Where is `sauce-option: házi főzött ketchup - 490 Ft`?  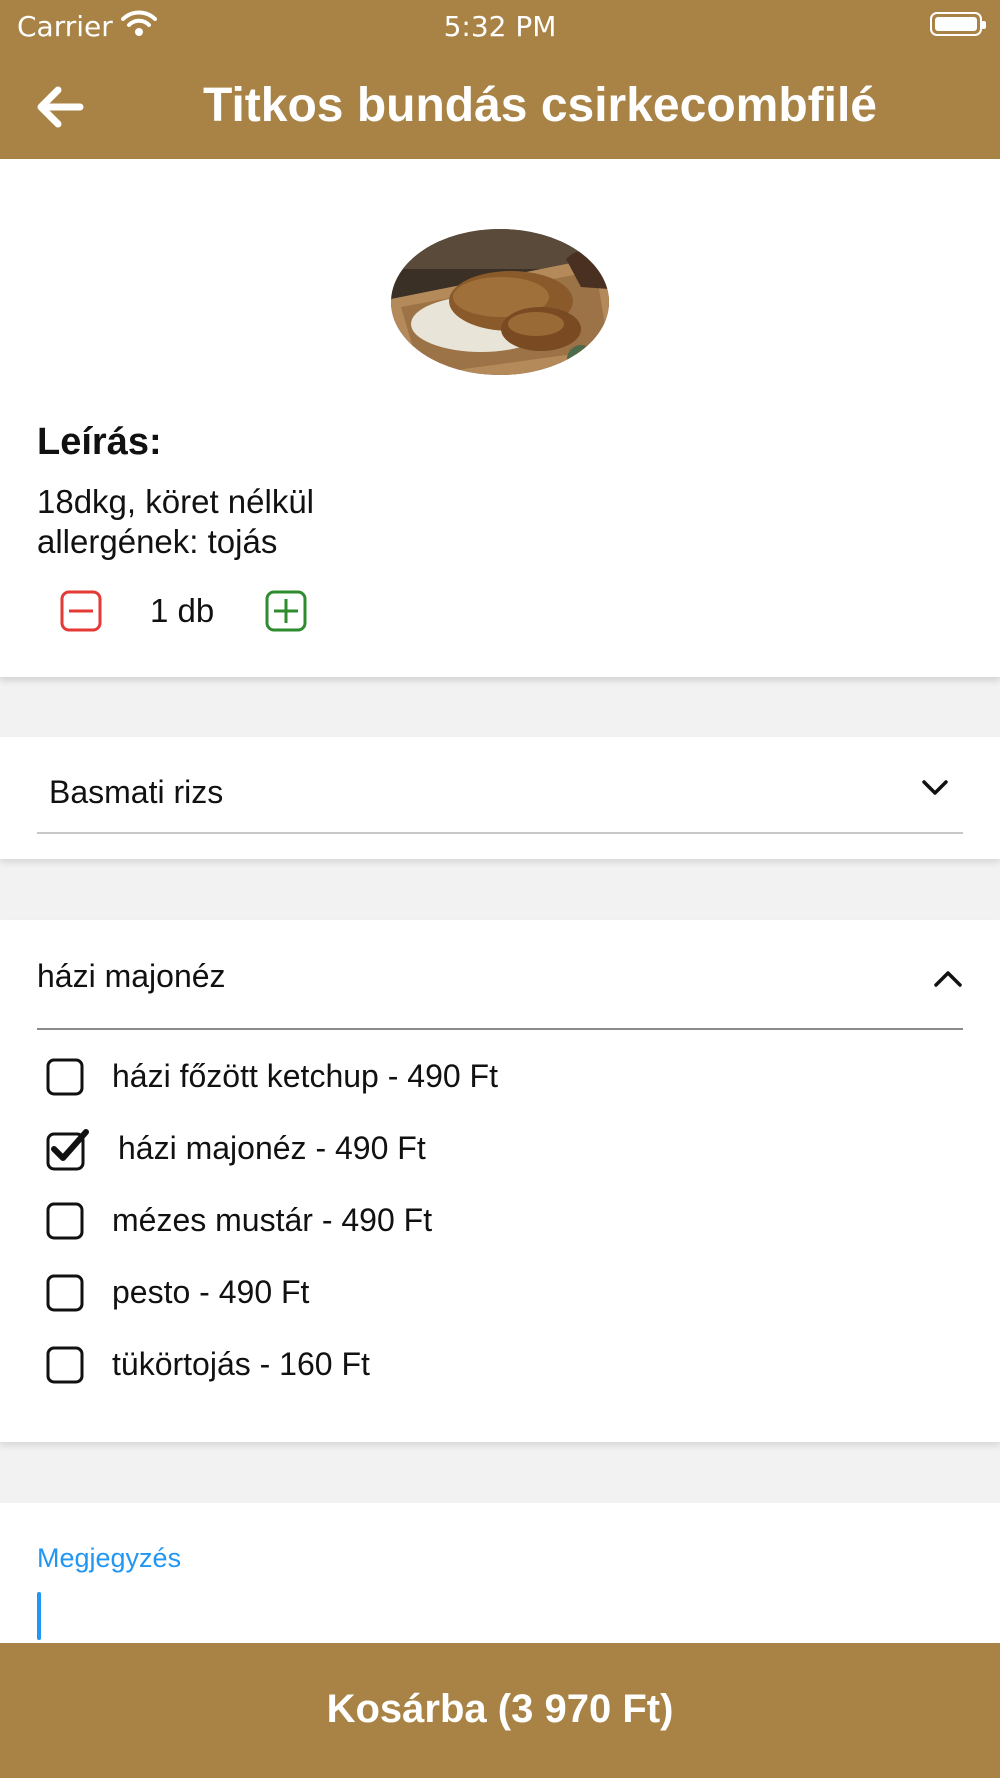 sauce-option: házi főzött ketchup - 490 Ft is located at coordinates (396, 1076).